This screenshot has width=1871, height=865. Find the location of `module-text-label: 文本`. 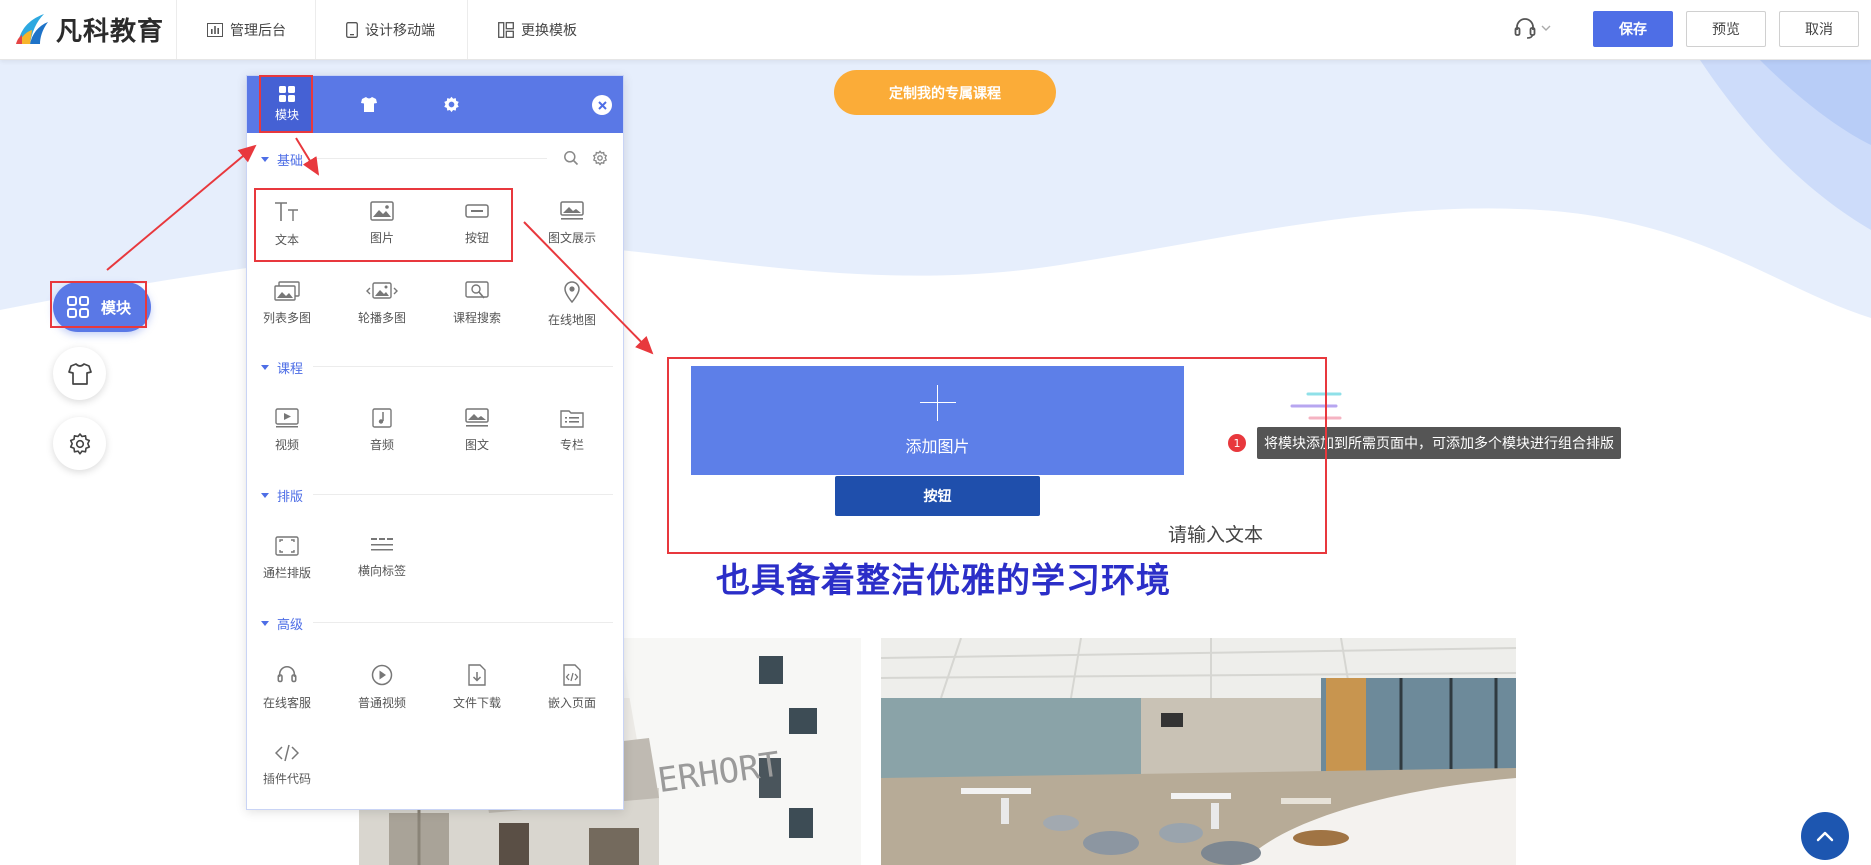

module-text-label: 文本 is located at coordinates (286, 240).